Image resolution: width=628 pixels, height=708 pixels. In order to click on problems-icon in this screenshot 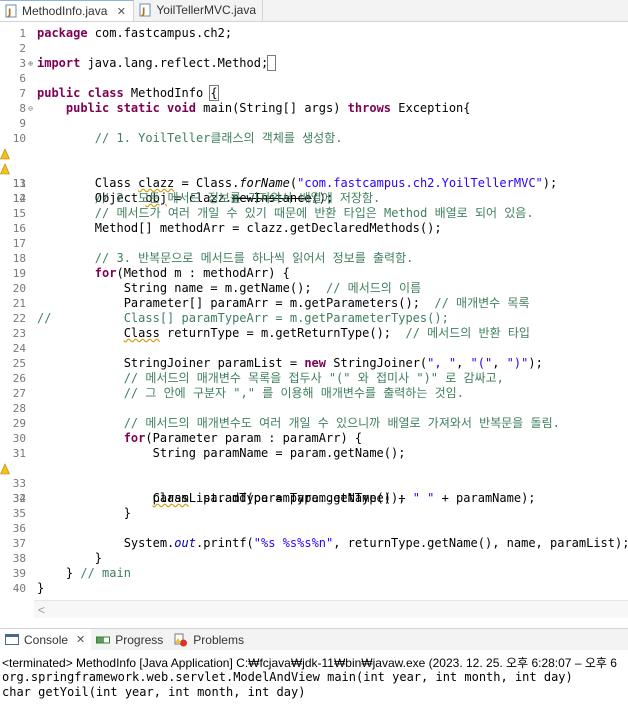, I will do `click(181, 640)`.